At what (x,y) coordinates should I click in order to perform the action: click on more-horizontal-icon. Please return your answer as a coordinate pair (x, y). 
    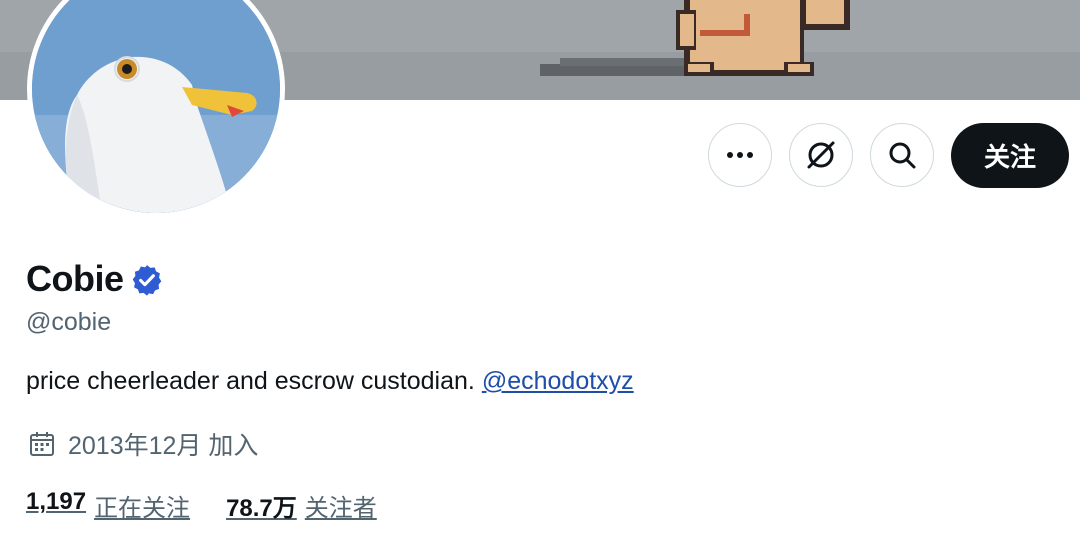
    Looking at the image, I should click on (740, 155).